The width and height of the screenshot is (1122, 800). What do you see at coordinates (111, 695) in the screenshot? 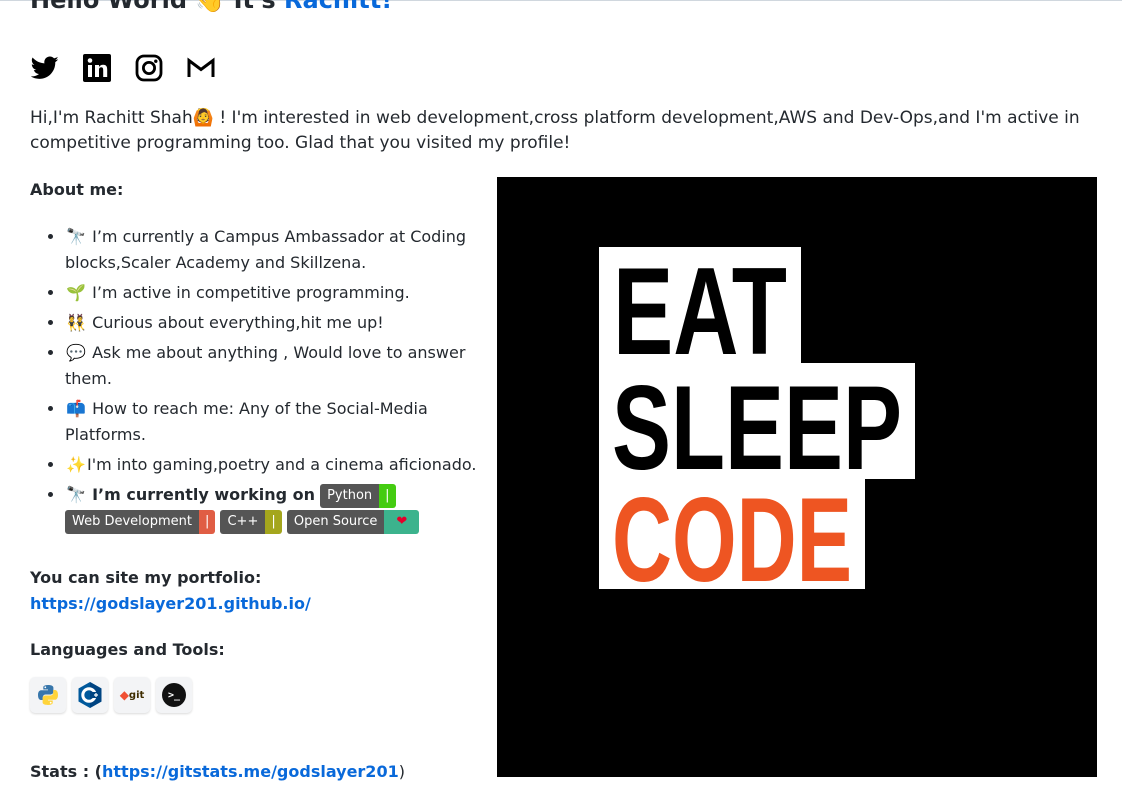
I see `tools-row: ◆ git >_` at bounding box center [111, 695].